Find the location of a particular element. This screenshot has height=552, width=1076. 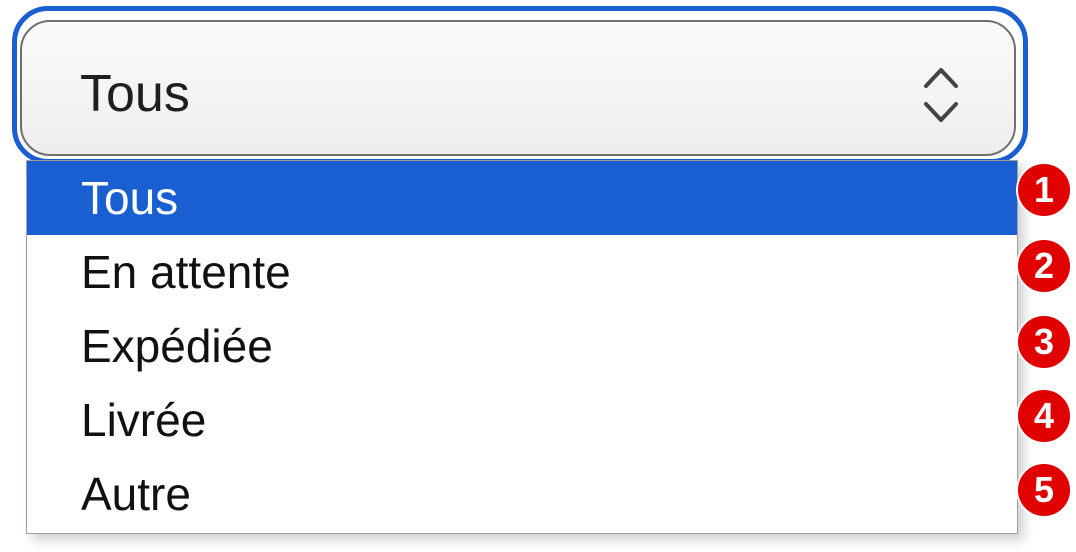

option-number-badge-4: 4 is located at coordinates (1044, 416).